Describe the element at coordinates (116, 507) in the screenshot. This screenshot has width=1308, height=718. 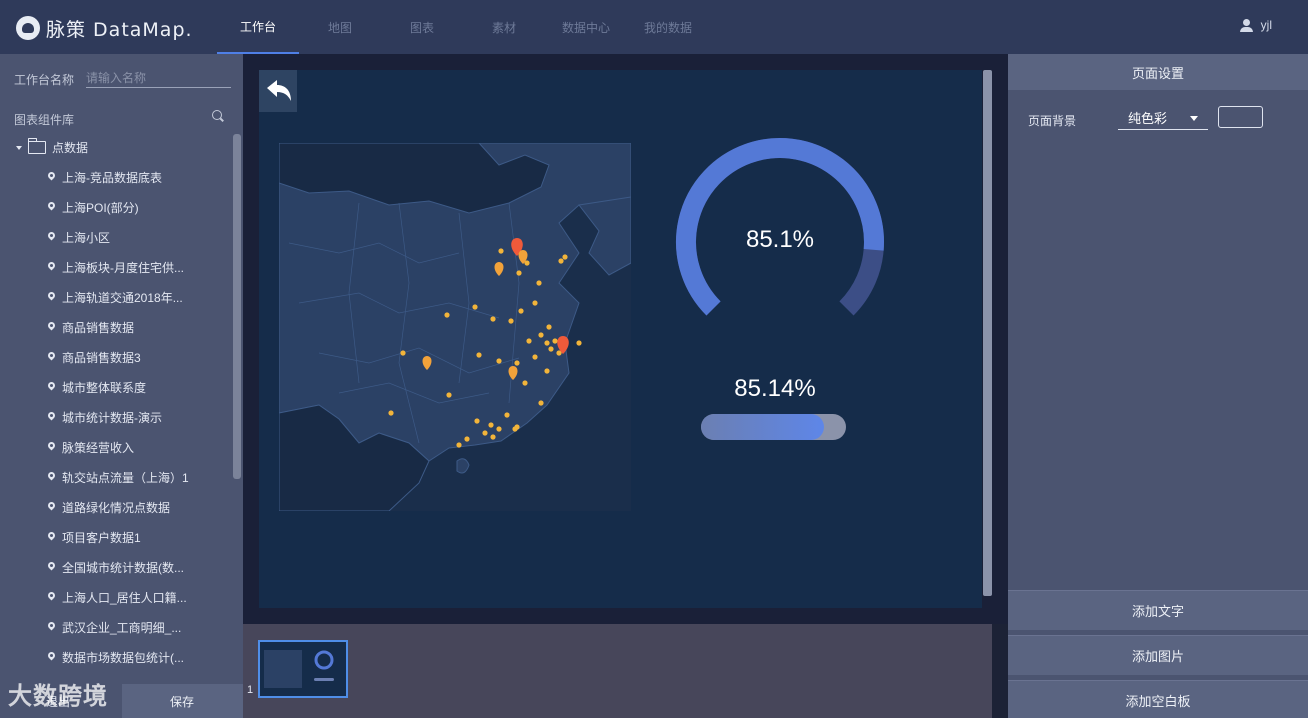
I see `dataset-item: 道路绿化情况点数据` at that location.